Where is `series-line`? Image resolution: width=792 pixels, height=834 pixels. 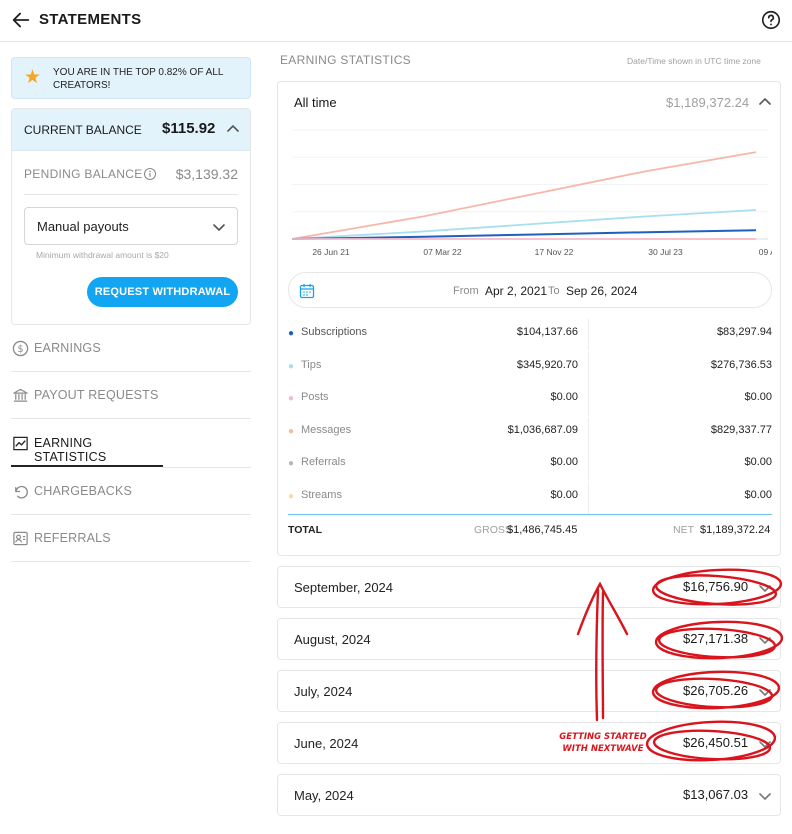 series-line is located at coordinates (524, 195).